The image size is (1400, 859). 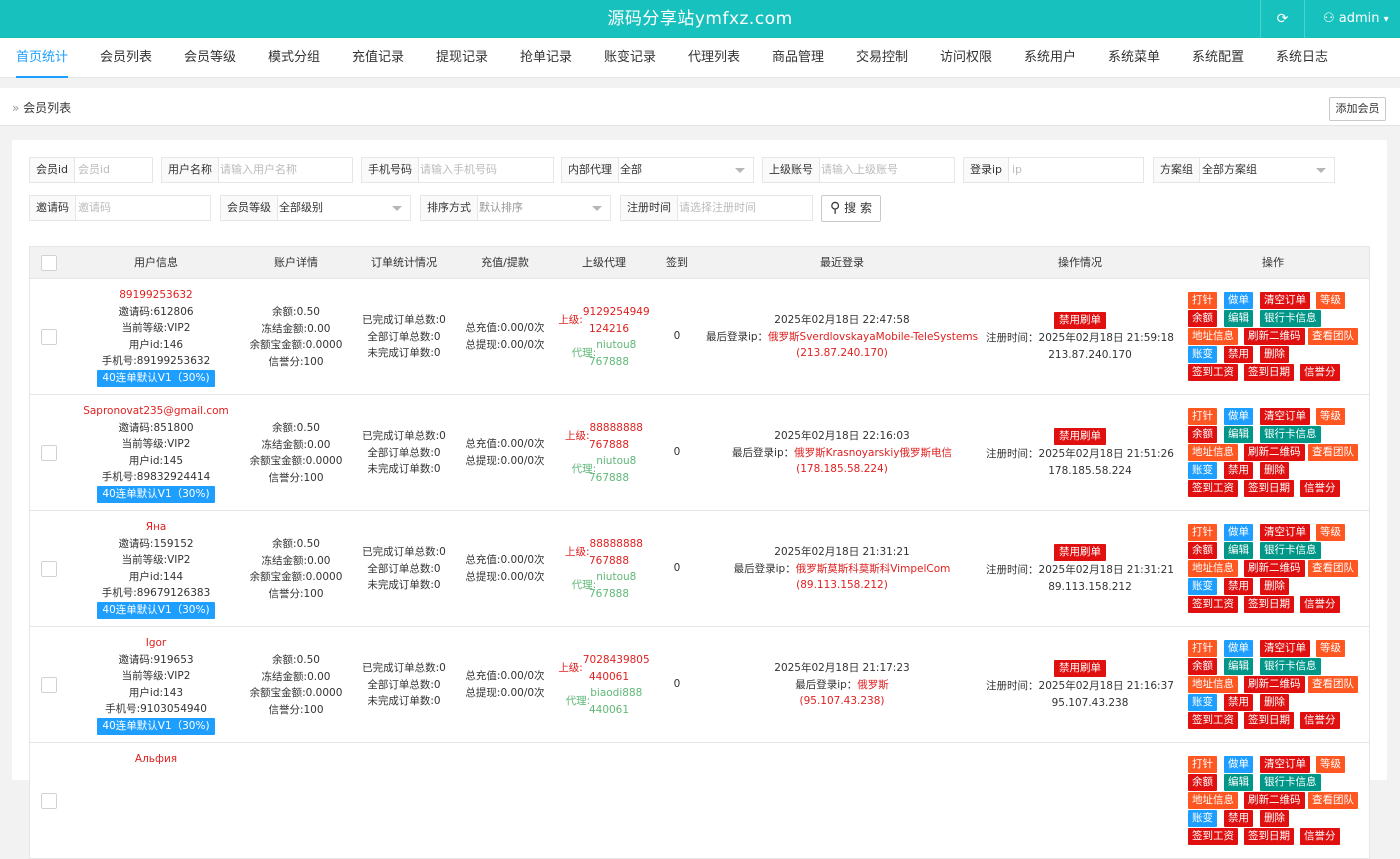 I want to click on nav-withdraw: 提现记录, so click(x=462, y=58).